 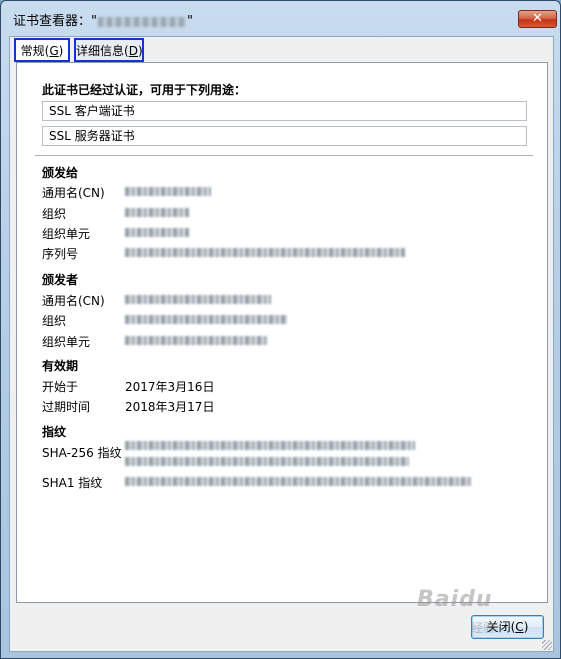 What do you see at coordinates (66, 234) in the screenshot?
I see `issued-to-ou-label: 组织单元` at bounding box center [66, 234].